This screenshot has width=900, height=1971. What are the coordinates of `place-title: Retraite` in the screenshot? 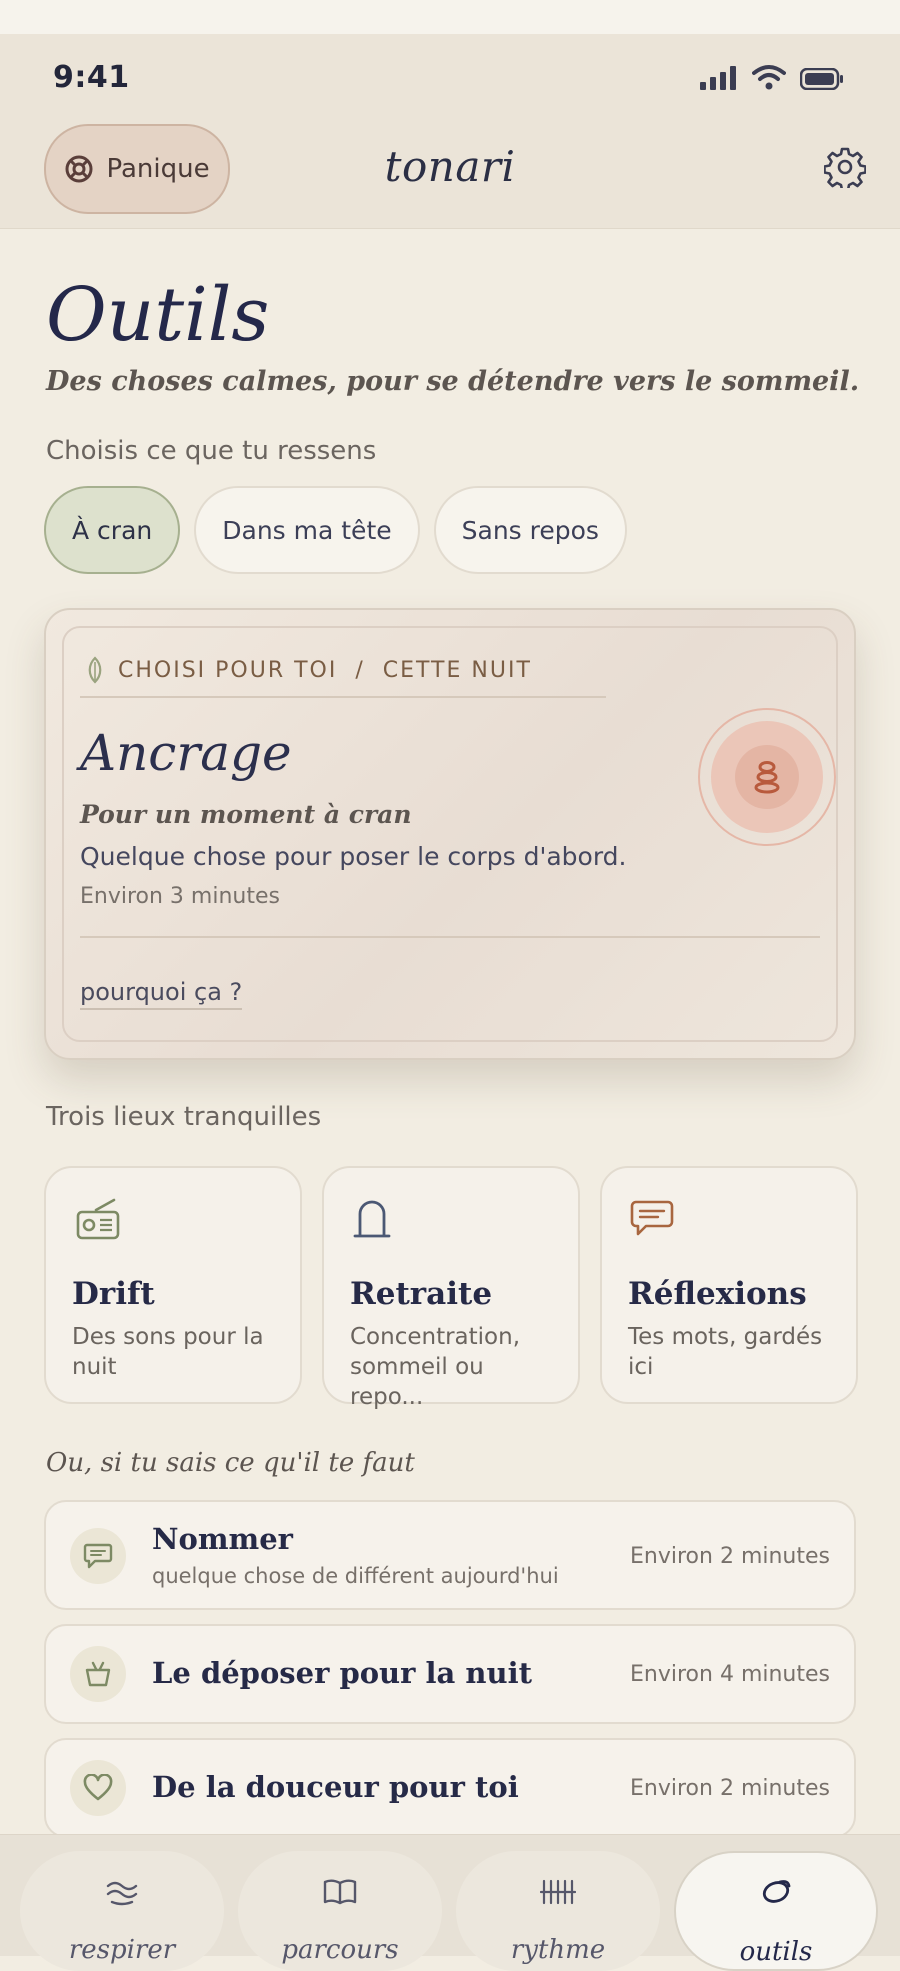 It's located at (421, 1294).